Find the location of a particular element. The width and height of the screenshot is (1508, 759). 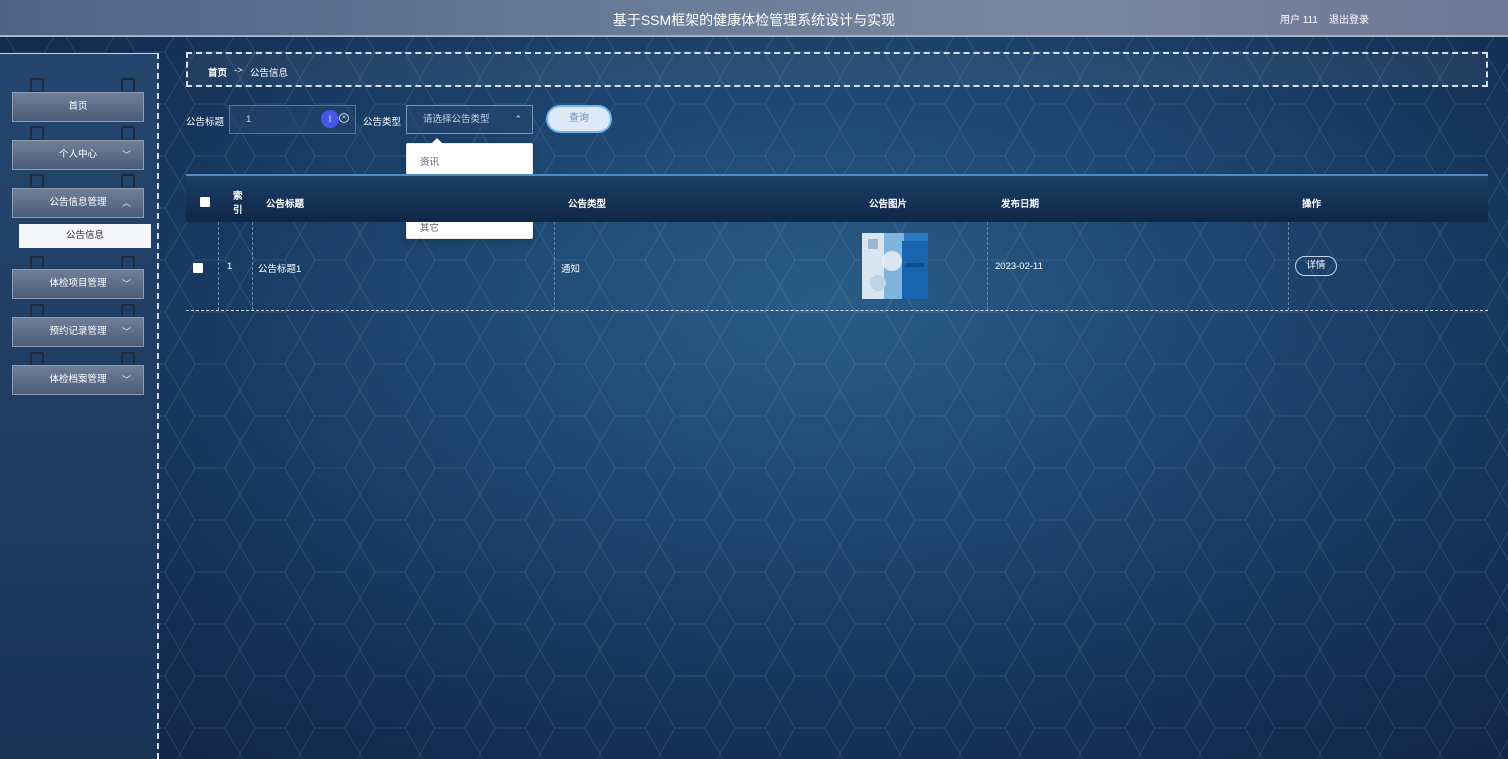

sidebar-item-appointments: 预约记录管理 ﹀ is located at coordinates (78, 332).